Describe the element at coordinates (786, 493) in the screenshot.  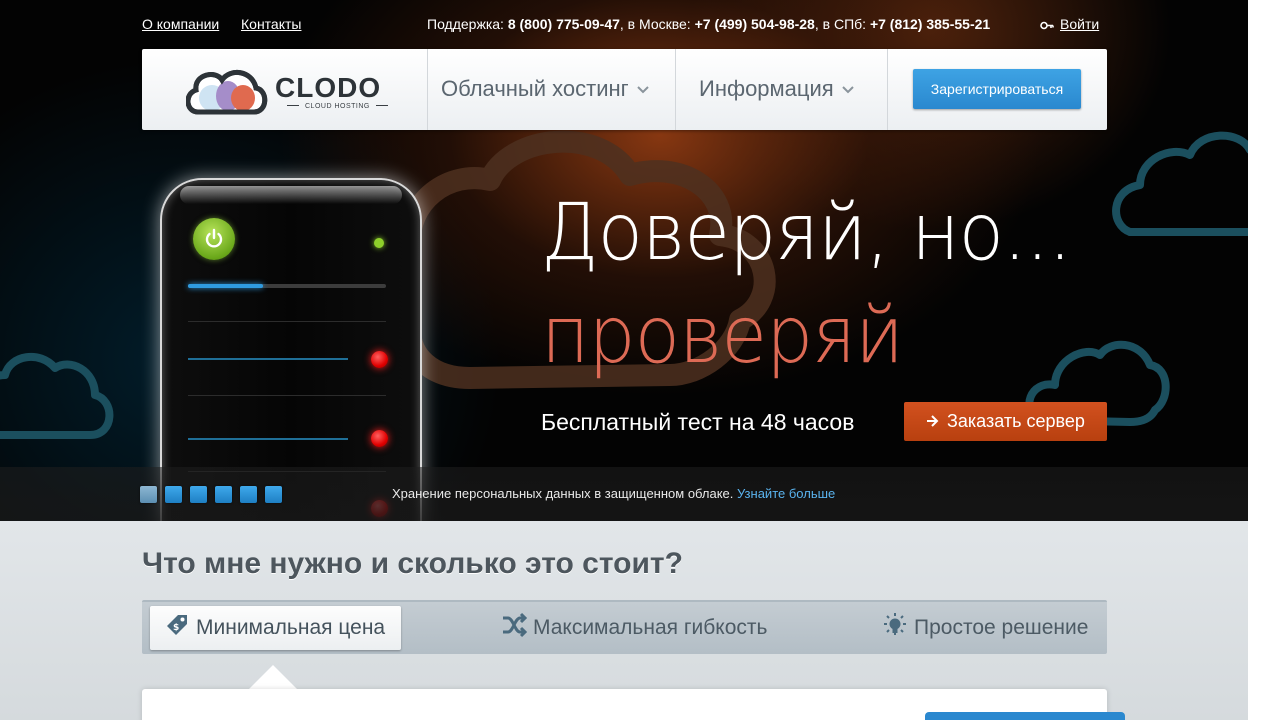
I see `learn-more-link: Узнайте больше` at that location.